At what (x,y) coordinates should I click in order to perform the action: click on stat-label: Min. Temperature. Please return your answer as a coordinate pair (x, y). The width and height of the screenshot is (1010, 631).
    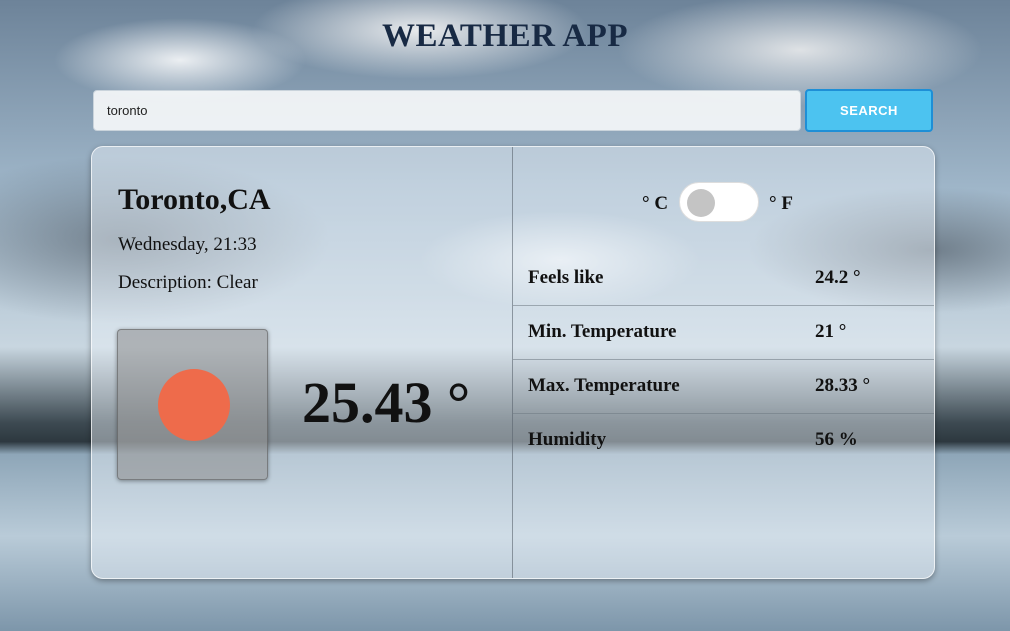
    Looking at the image, I should click on (602, 331).